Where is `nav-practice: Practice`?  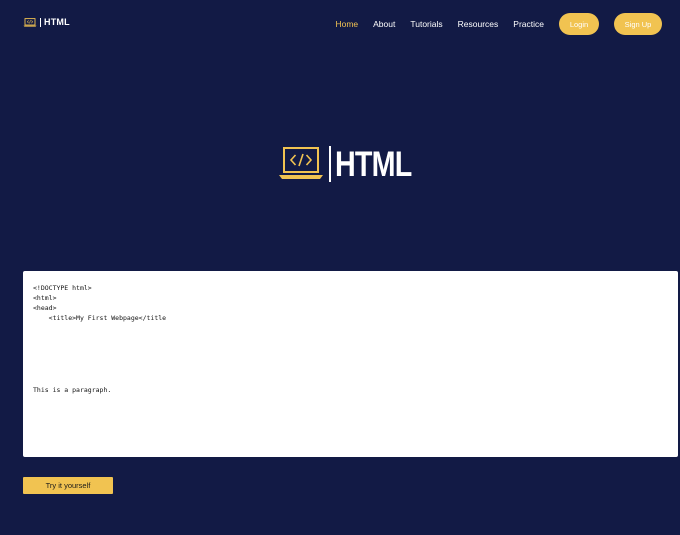 nav-practice: Practice is located at coordinates (528, 24).